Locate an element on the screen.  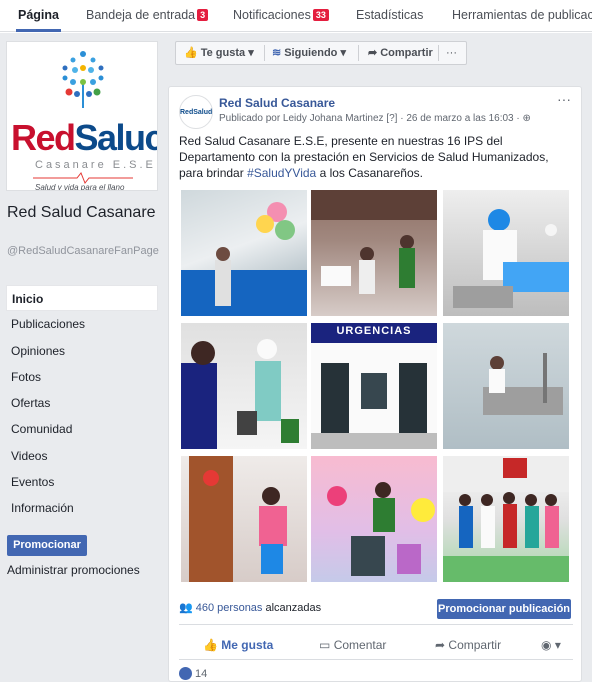
tab-pagina: Página is located at coordinates (38, 16).